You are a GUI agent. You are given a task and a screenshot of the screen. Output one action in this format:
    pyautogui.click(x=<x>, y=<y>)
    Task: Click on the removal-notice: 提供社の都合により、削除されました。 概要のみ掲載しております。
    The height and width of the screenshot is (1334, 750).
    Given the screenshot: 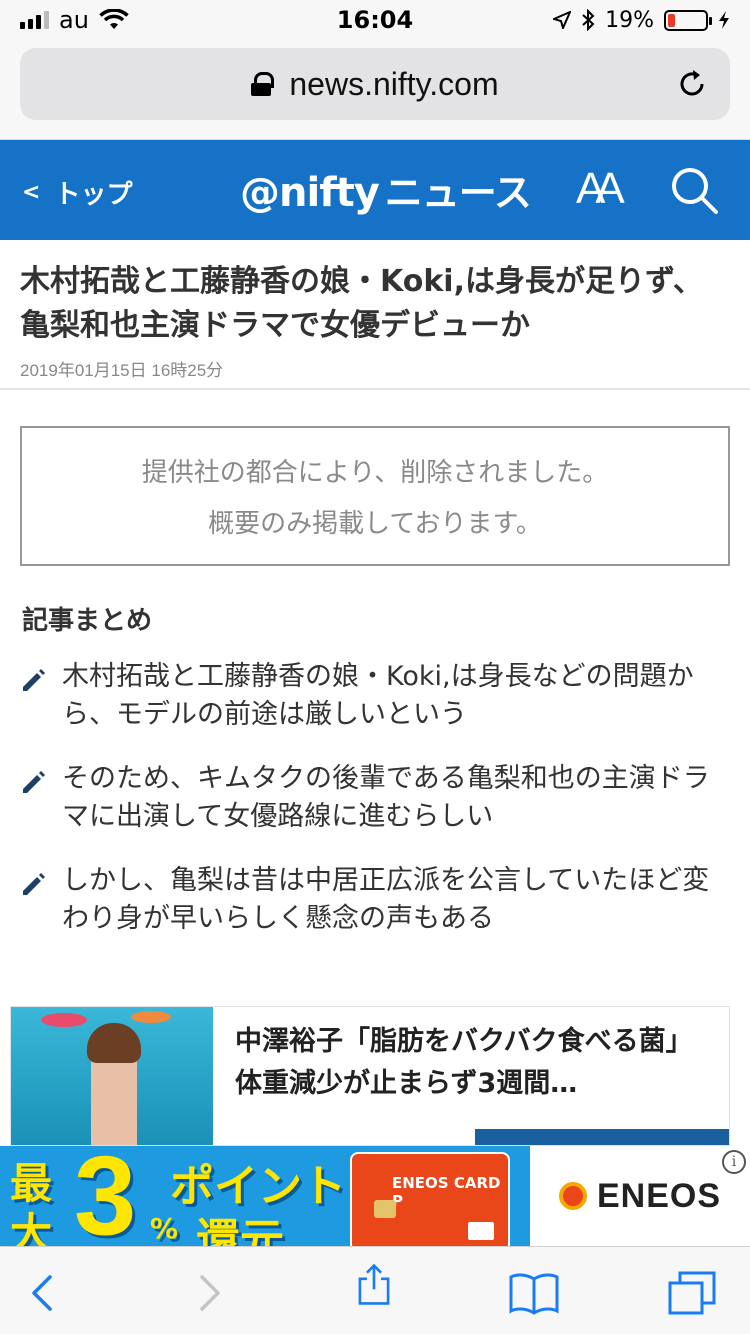 What is the action you would take?
    pyautogui.click(x=375, y=496)
    